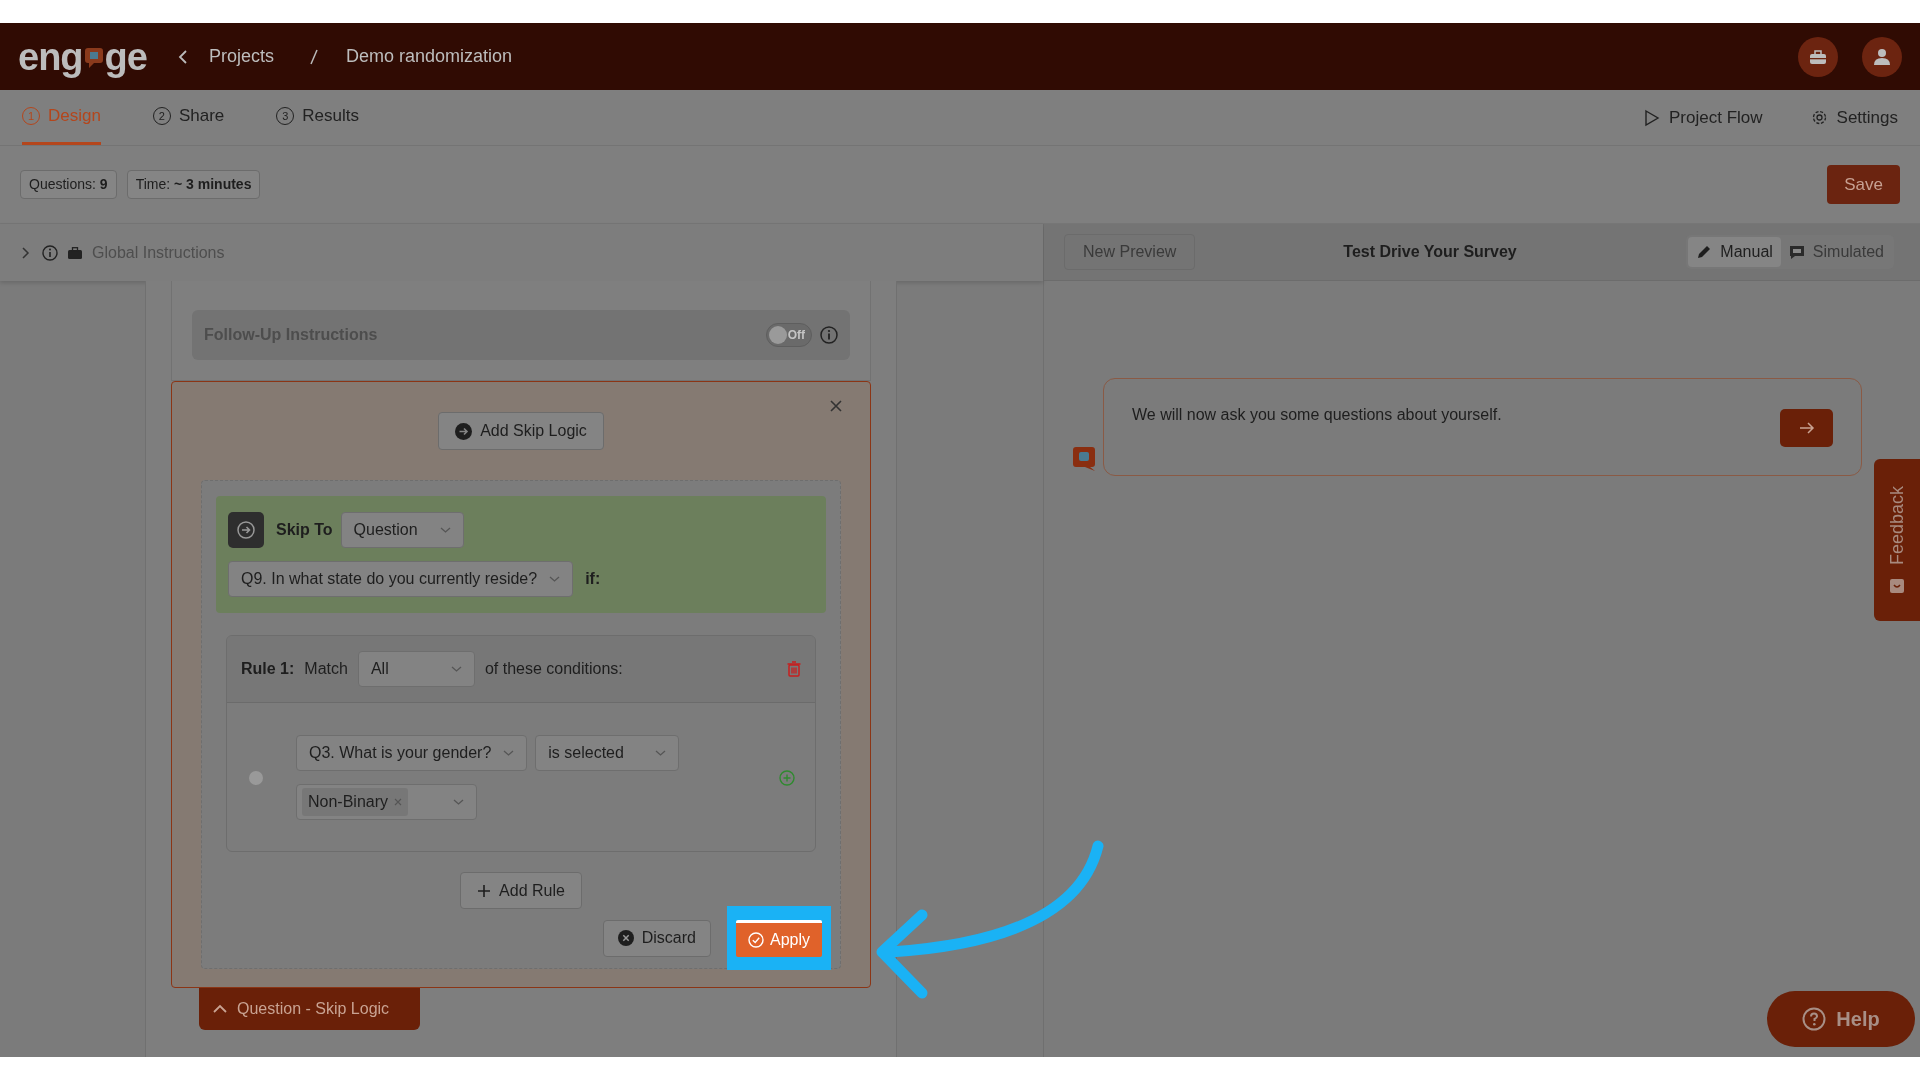 The image size is (1920, 1080). I want to click on briefcase-icon, so click(75, 252).